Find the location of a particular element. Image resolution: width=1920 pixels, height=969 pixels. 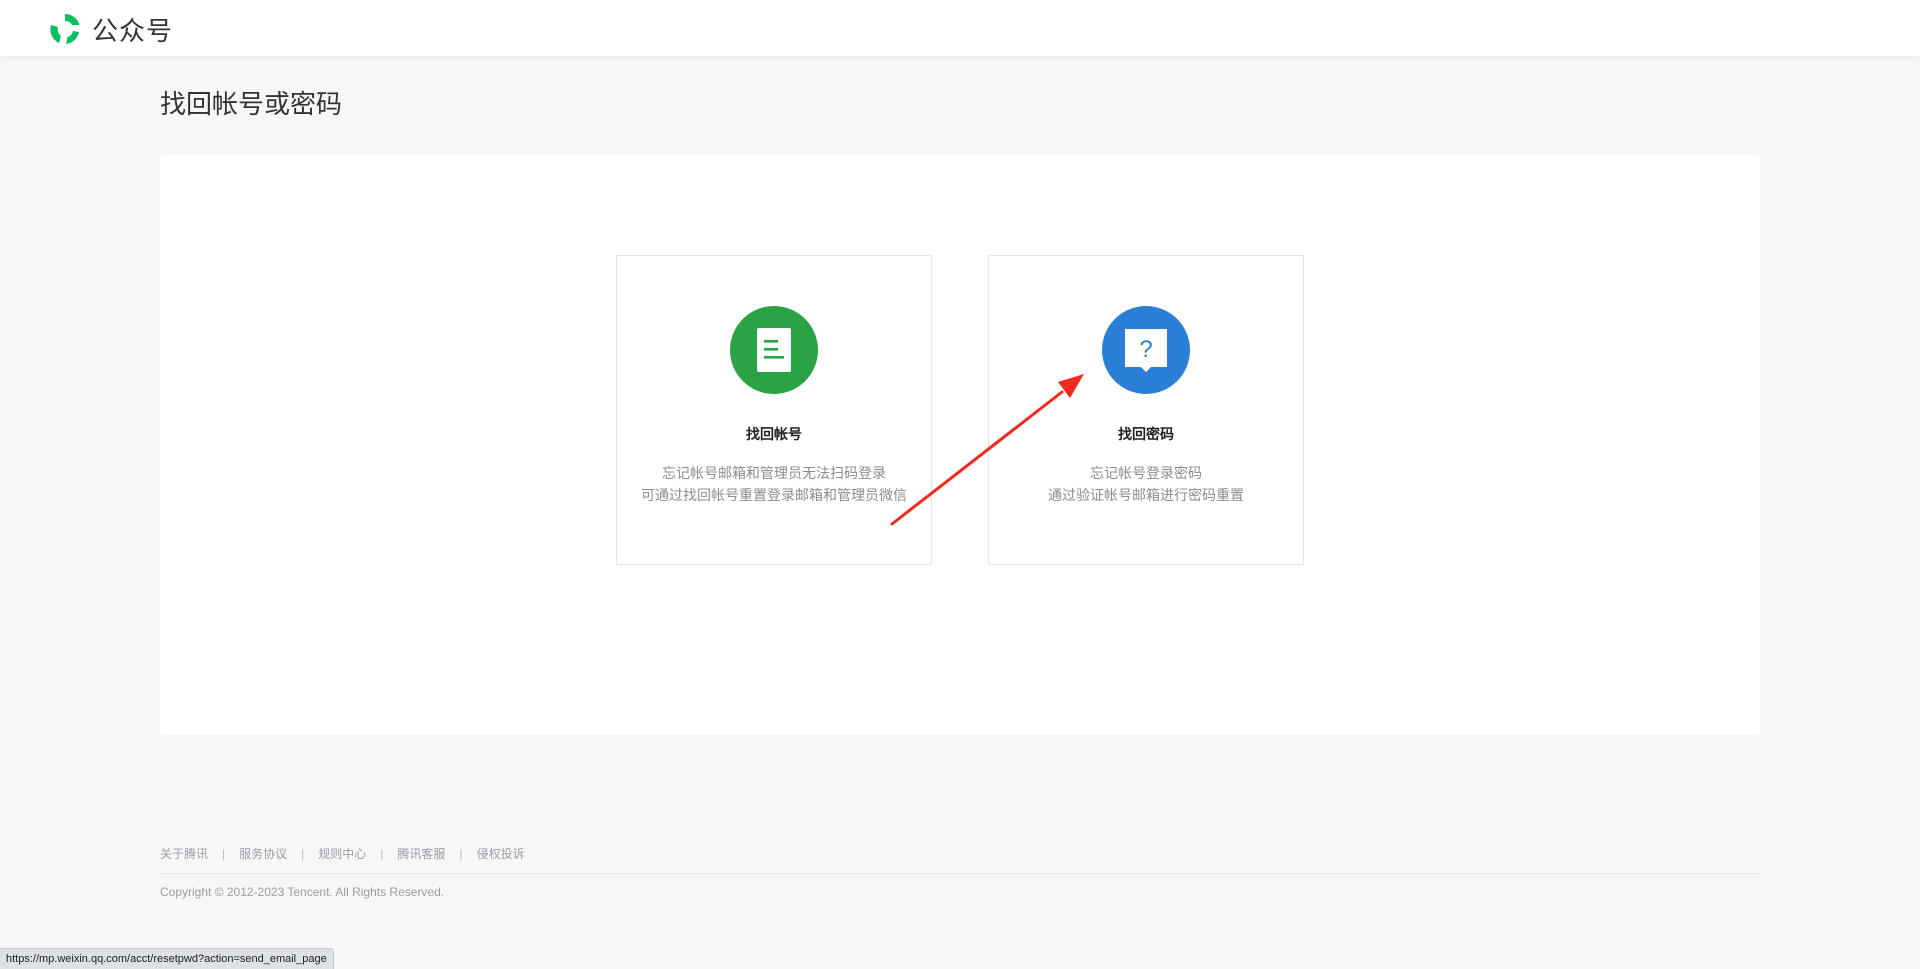

footer-link-infringement-report: 侵权投诉 is located at coordinates (501, 853).